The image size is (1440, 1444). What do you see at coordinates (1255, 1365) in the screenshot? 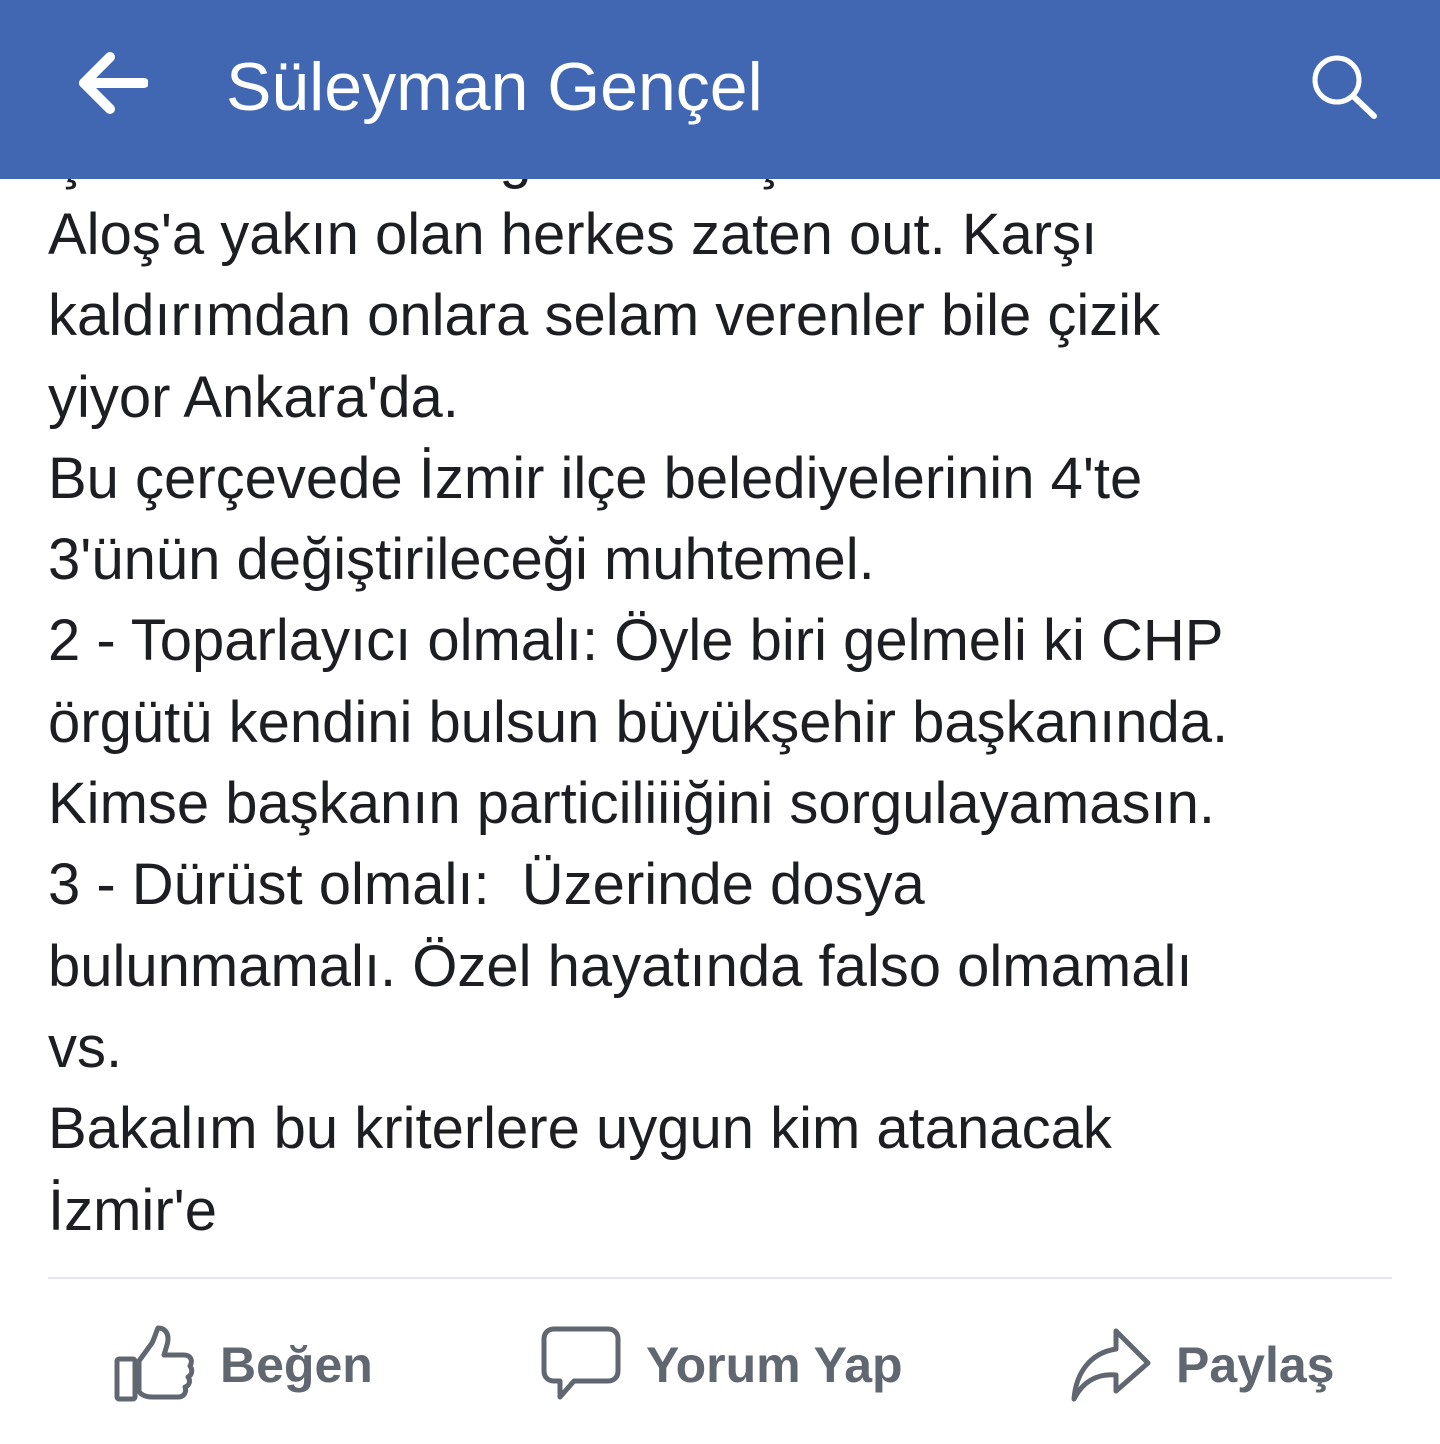
I see `share-label: Paylaş` at bounding box center [1255, 1365].